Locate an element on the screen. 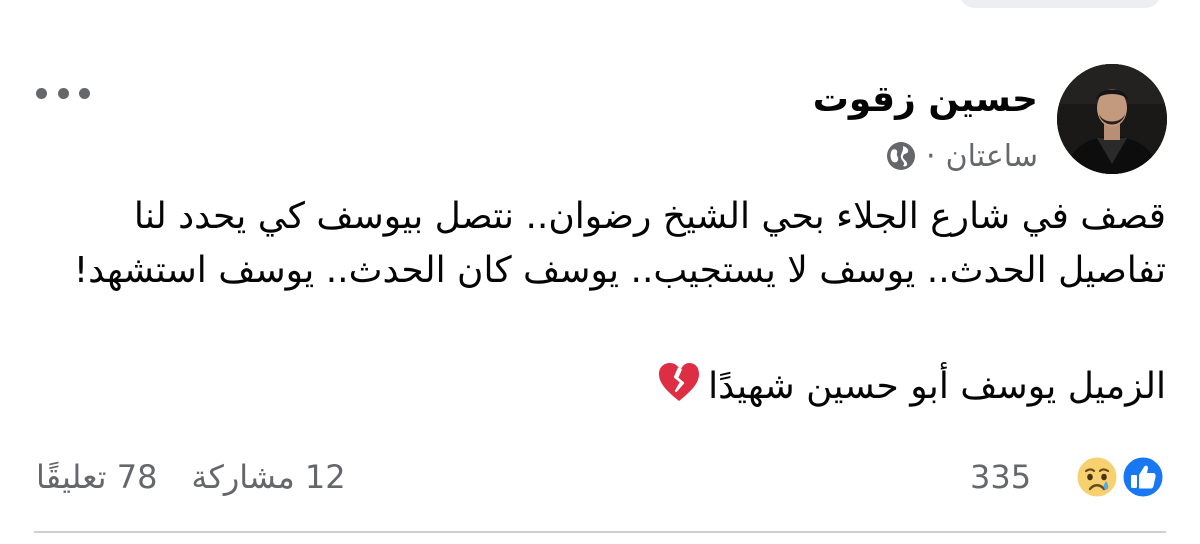 The height and width of the screenshot is (544, 1200). avatar-photo is located at coordinates (1112, 119).